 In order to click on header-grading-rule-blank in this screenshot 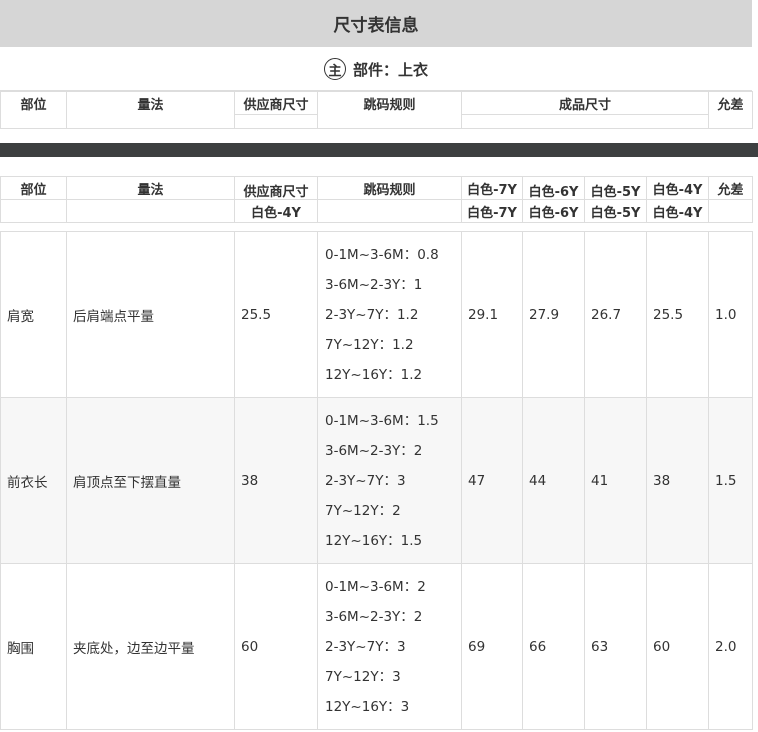, I will do `click(389, 211)`.